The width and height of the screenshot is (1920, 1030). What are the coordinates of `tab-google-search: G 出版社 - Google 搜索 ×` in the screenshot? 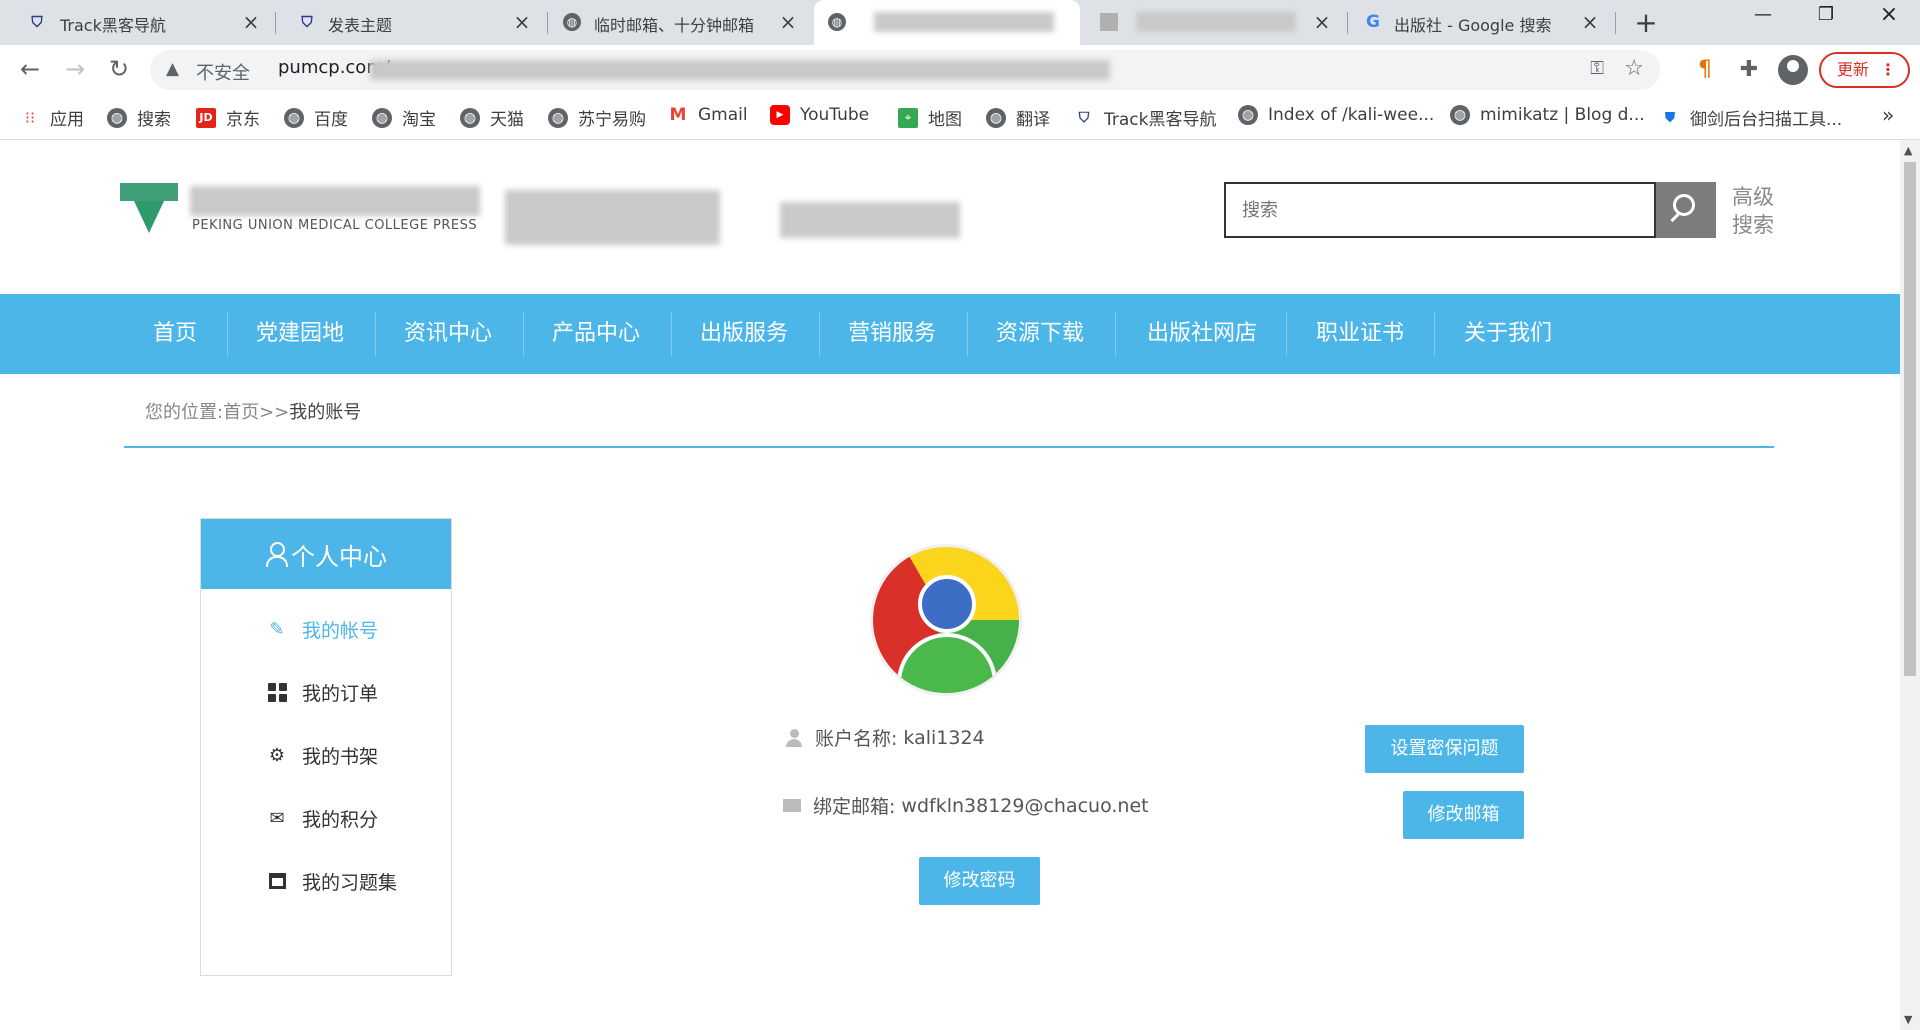 It's located at (1481, 22).